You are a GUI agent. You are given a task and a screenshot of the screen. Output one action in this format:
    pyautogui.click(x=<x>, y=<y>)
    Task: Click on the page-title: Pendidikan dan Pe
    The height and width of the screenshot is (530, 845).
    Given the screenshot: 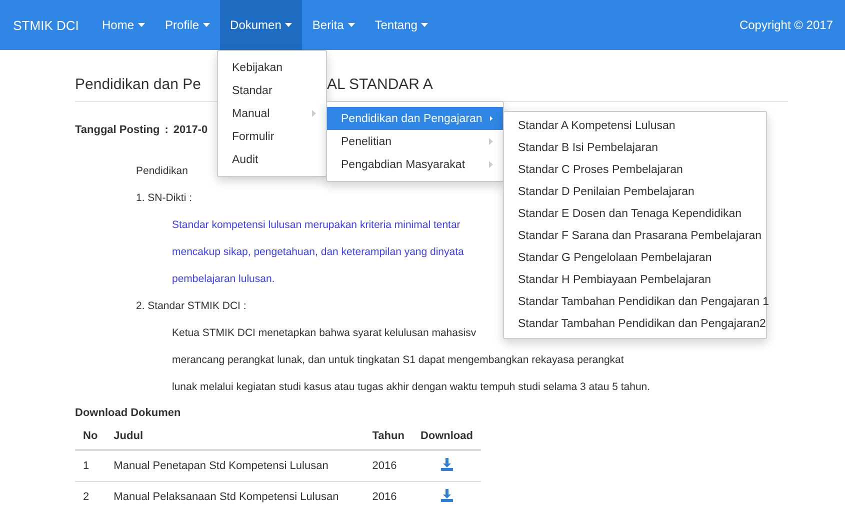 What is the action you would take?
    pyautogui.click(x=138, y=84)
    